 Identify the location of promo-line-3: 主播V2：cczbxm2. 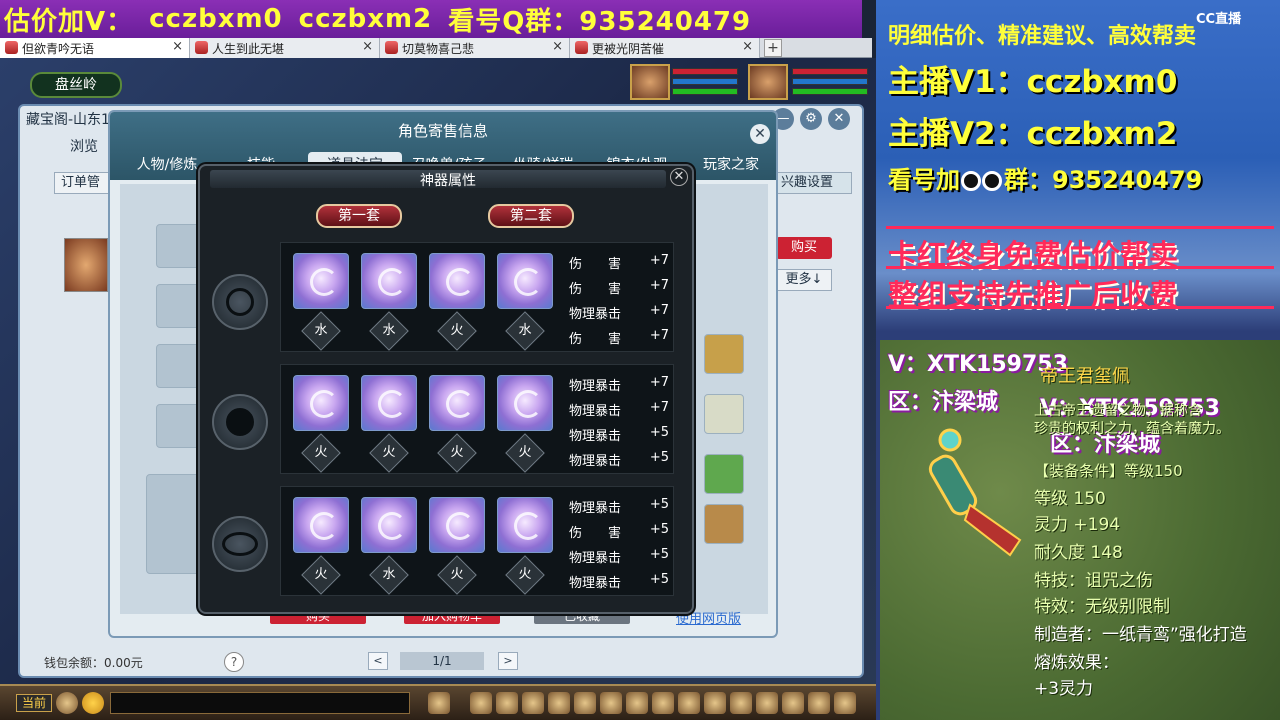
(1033, 134).